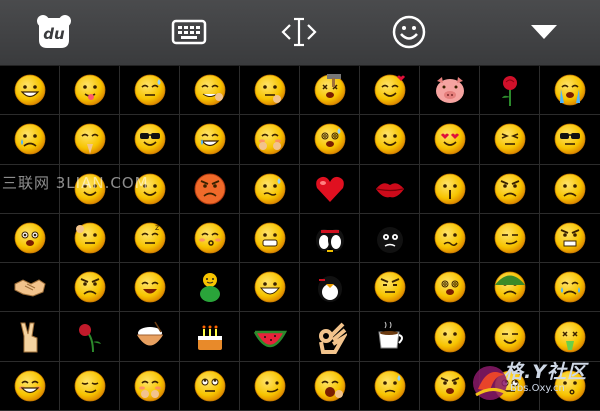 The image size is (600, 411). I want to click on spiral-dizzy-icon, so click(449, 287).